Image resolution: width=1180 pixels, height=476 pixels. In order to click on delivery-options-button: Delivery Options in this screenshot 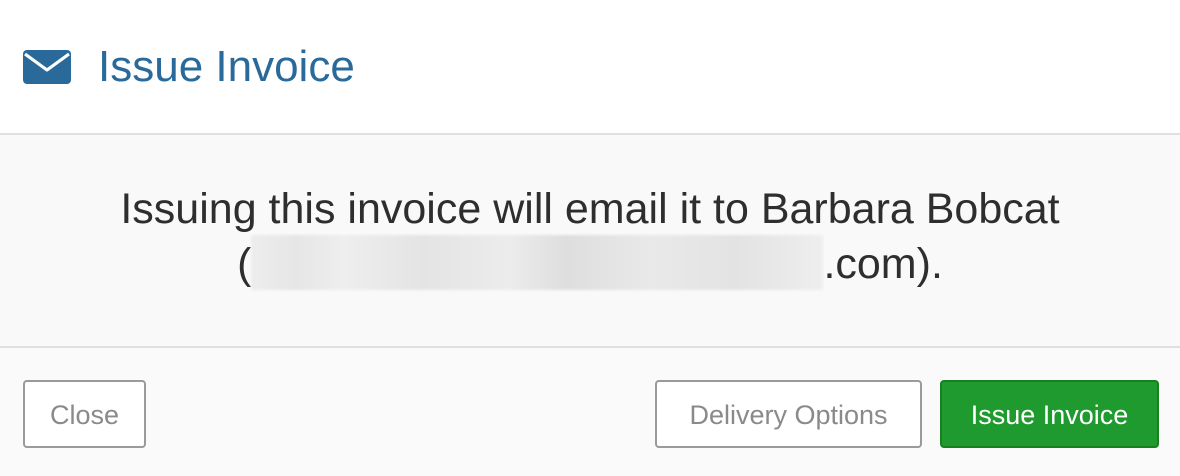, I will do `click(788, 414)`.